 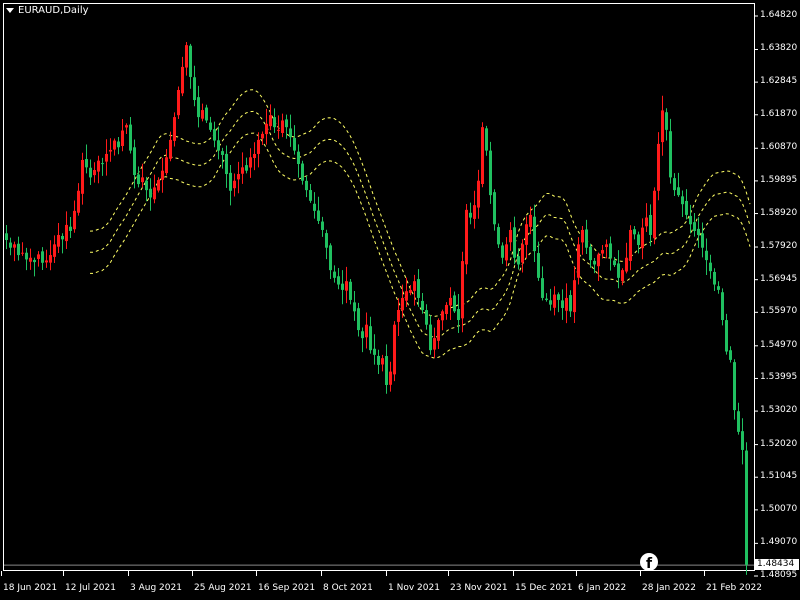 What do you see at coordinates (779, 311) in the screenshot?
I see `price-tick-label: 1.55970` at bounding box center [779, 311].